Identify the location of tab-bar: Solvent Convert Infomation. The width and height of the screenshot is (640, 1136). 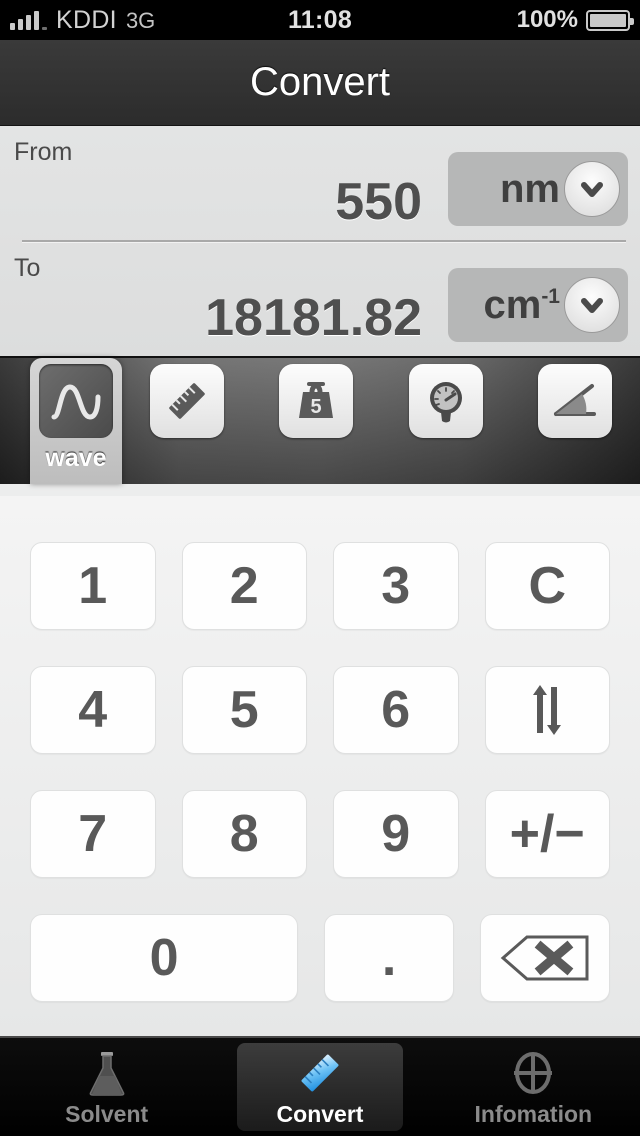
(320, 1086).